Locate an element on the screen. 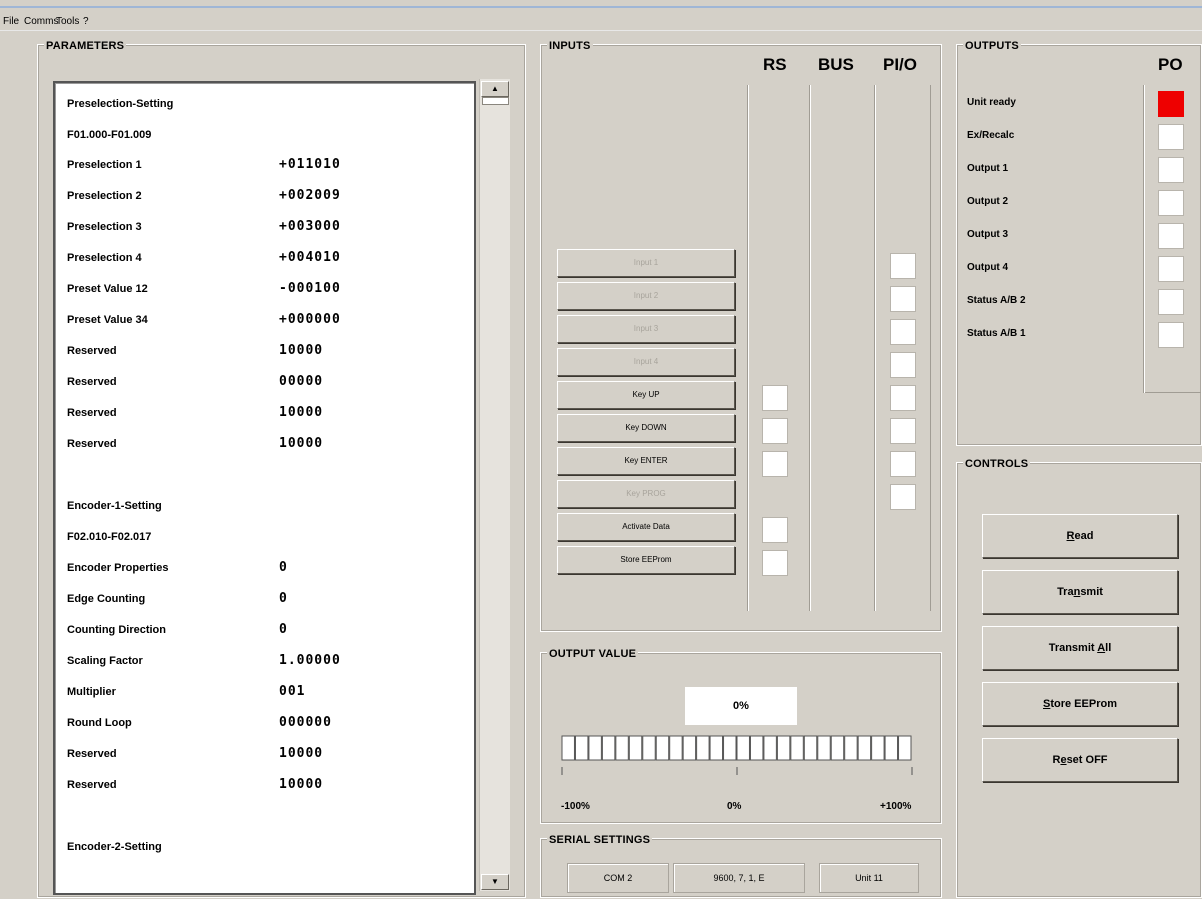 Image resolution: width=1202 pixels, height=899 pixels. parameter-label: F01.000-F01.009 is located at coordinates (109, 135).